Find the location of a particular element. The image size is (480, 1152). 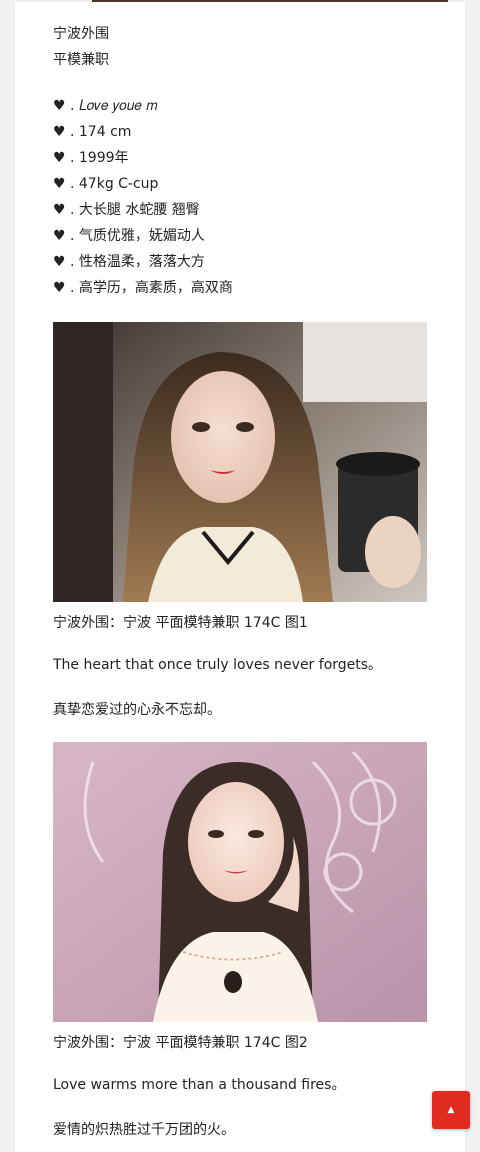

intro-line-city: 宁波外围 is located at coordinates (81, 34).